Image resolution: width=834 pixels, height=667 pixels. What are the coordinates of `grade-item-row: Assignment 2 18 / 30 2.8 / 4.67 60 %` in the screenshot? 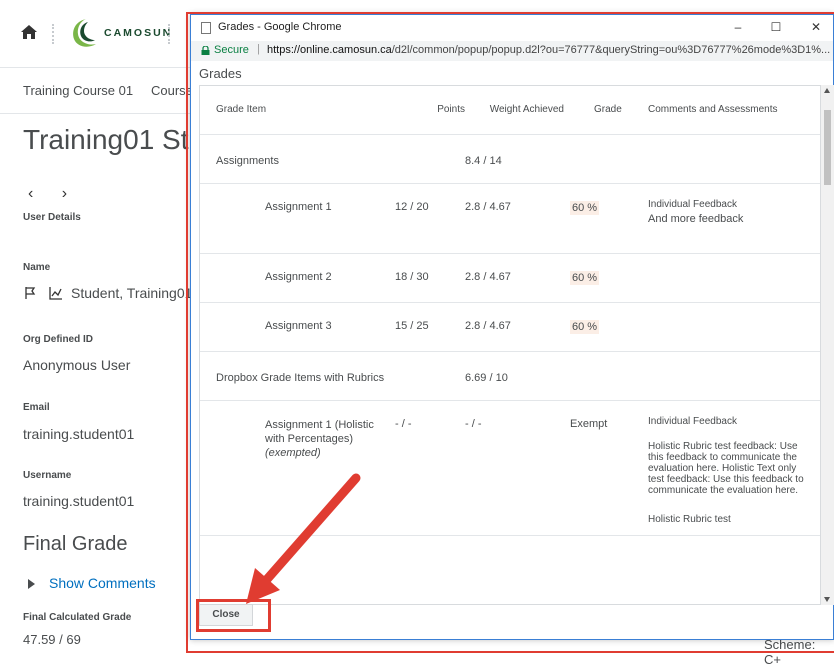 It's located at (510, 278).